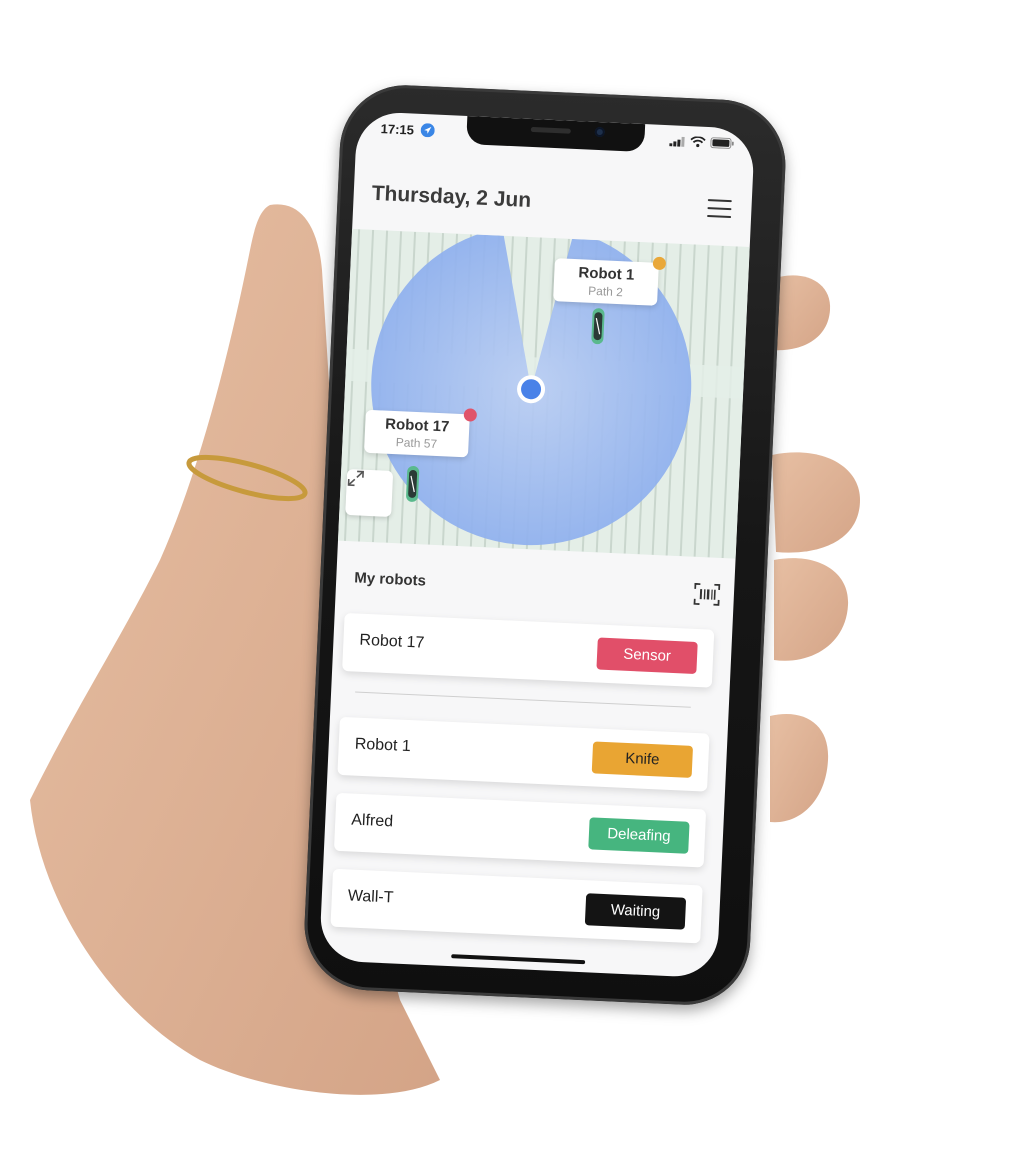 Image resolution: width=1024 pixels, height=1152 pixels. What do you see at coordinates (416, 443) in the screenshot?
I see `callout-path-label: Path 57` at bounding box center [416, 443].